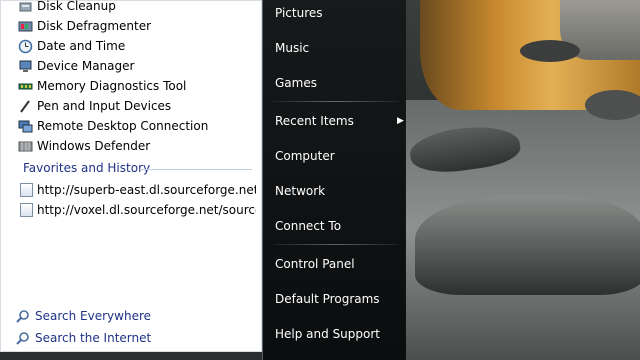 This screenshot has height=360, width=640. What do you see at coordinates (93, 338) in the screenshot?
I see `search-internet-label: Search the Internet` at bounding box center [93, 338].